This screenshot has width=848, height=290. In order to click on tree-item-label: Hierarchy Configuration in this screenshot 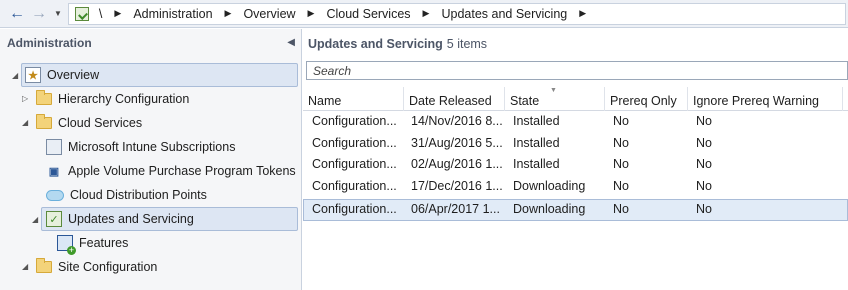, I will do `click(124, 99)`.